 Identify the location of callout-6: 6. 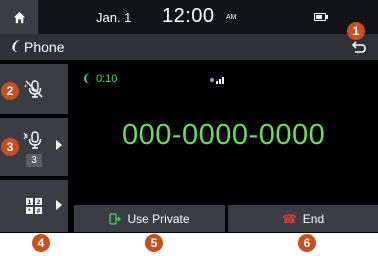
(307, 243).